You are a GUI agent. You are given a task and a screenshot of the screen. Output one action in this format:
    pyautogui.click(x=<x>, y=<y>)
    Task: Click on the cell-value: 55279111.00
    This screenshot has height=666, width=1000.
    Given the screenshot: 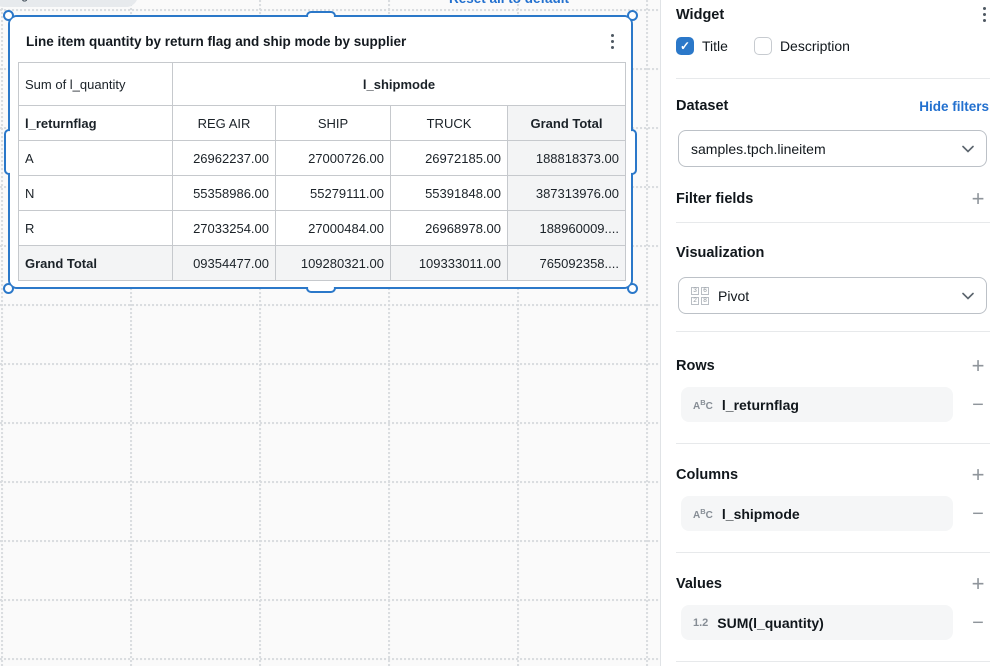 What is the action you would take?
    pyautogui.click(x=333, y=193)
    